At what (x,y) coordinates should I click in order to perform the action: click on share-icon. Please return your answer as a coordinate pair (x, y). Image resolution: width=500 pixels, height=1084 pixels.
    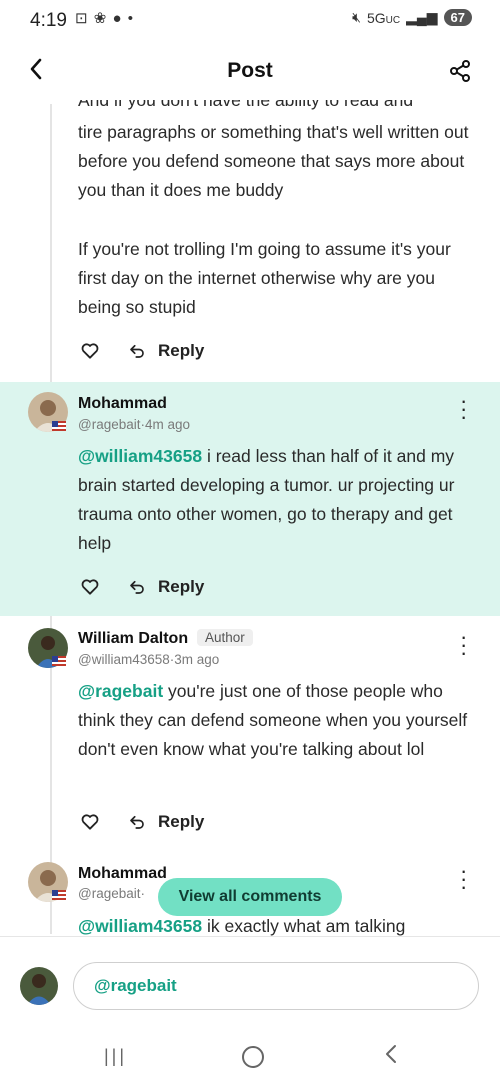
    Looking at the image, I should click on (460, 71).